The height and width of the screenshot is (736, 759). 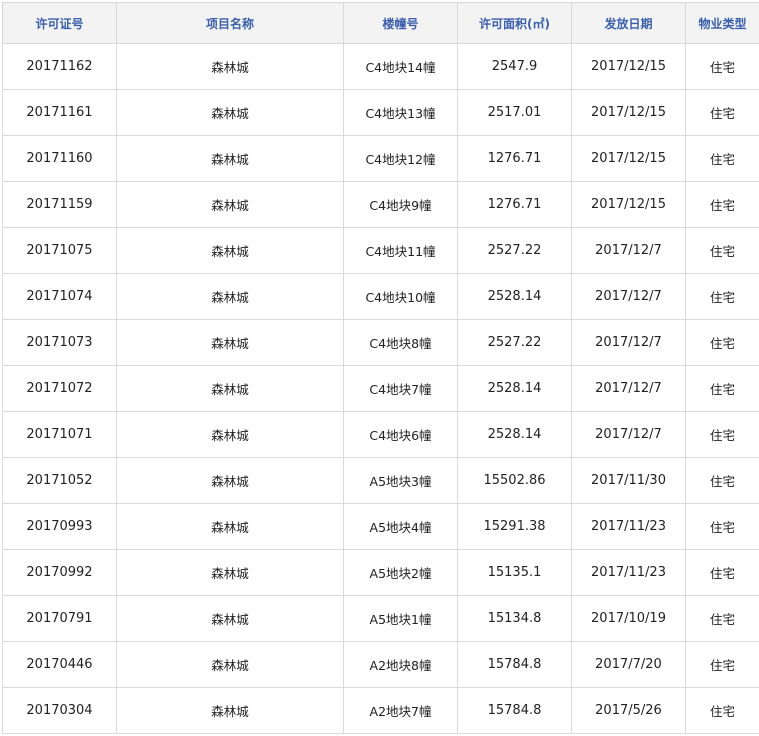 I want to click on table-row: 20171161 森林城 C4地块13幢 2517.01 2017/12/15 住宅, so click(x=380, y=112).